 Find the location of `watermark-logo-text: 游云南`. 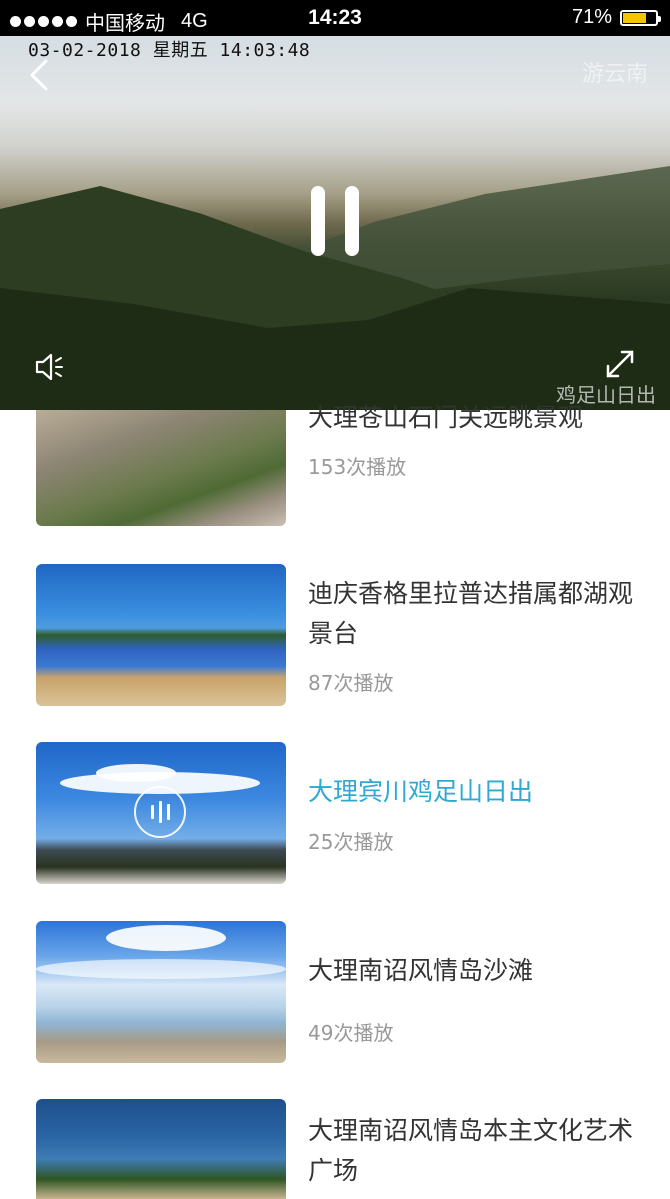

watermark-logo-text: 游云南 is located at coordinates (614, 74).